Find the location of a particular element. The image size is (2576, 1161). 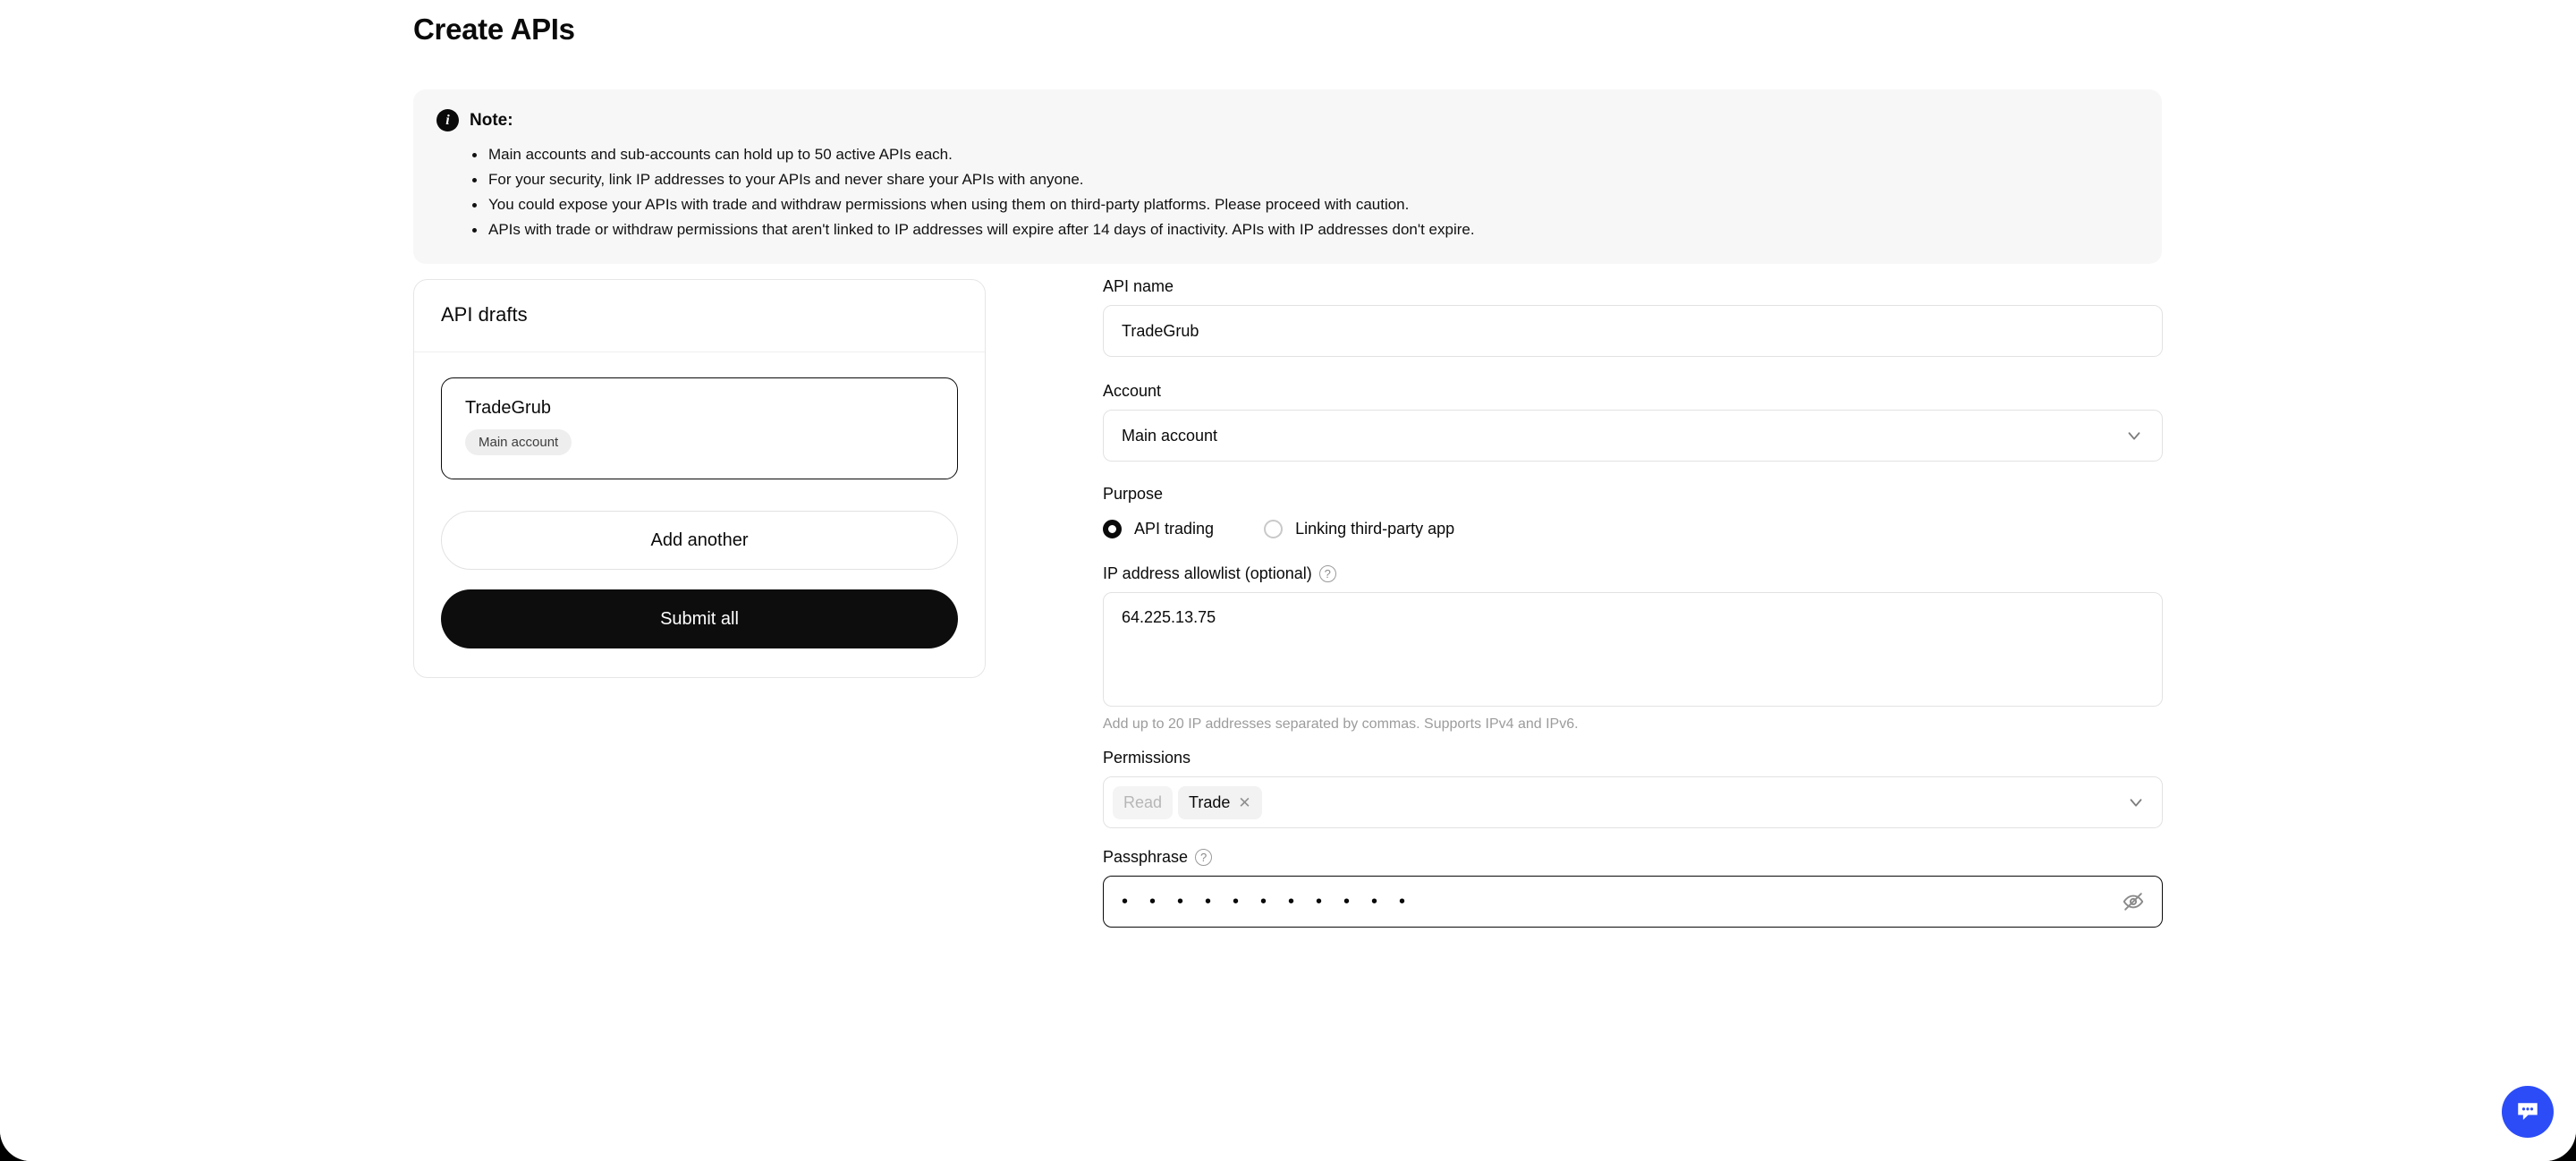

permission-chip-read: Read is located at coordinates (1143, 802).